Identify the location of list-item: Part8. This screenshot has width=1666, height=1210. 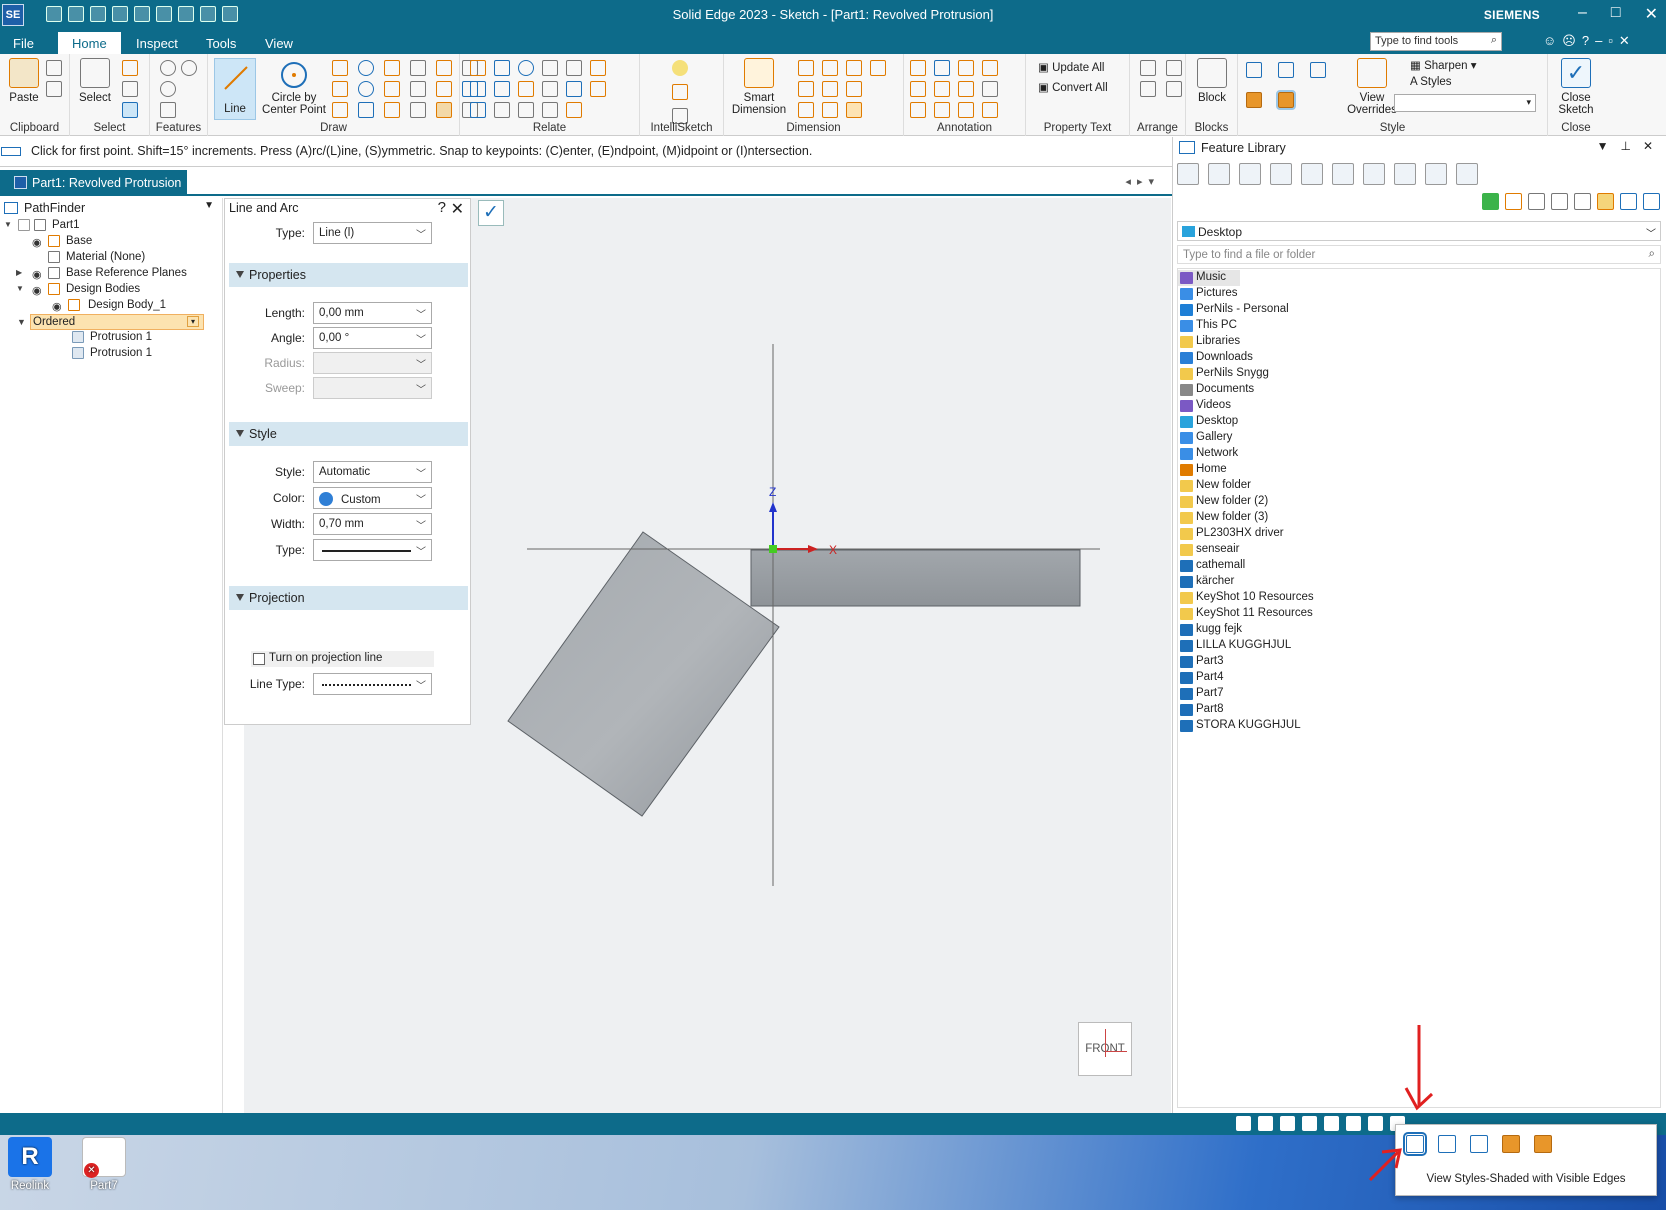
(1201, 710).